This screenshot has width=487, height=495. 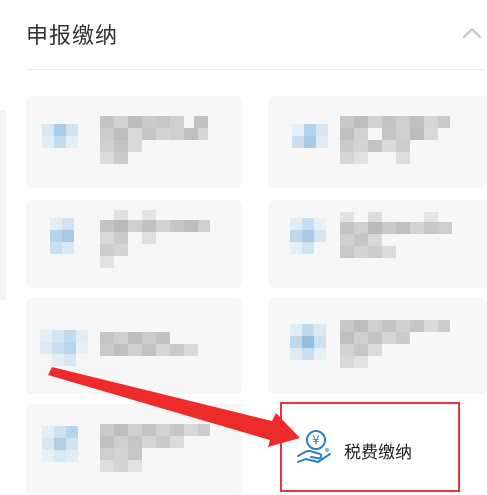 I want to click on section-header: 申报缴纳, so click(x=243, y=35).